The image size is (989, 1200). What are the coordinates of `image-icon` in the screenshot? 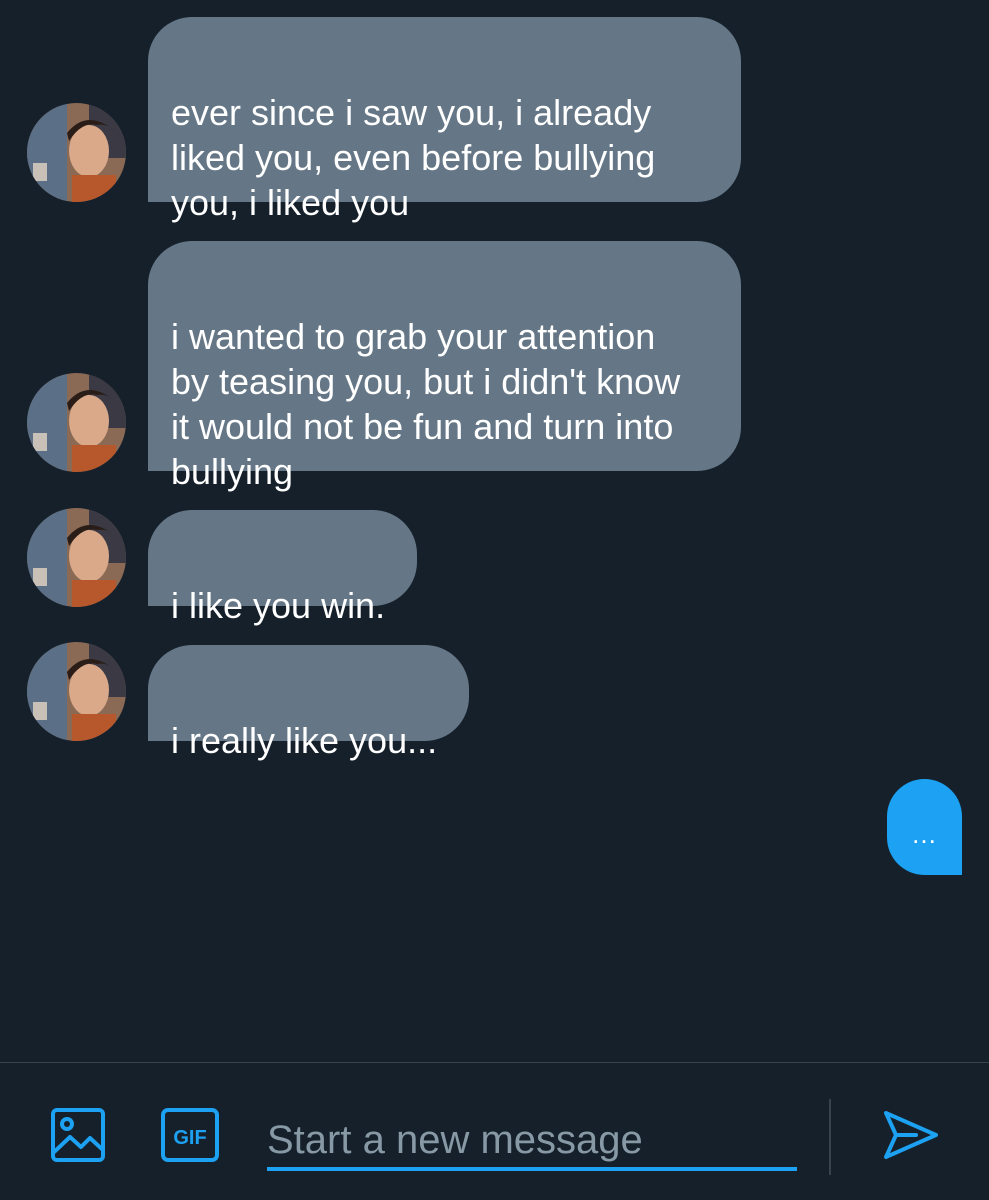 It's located at (78, 1137).